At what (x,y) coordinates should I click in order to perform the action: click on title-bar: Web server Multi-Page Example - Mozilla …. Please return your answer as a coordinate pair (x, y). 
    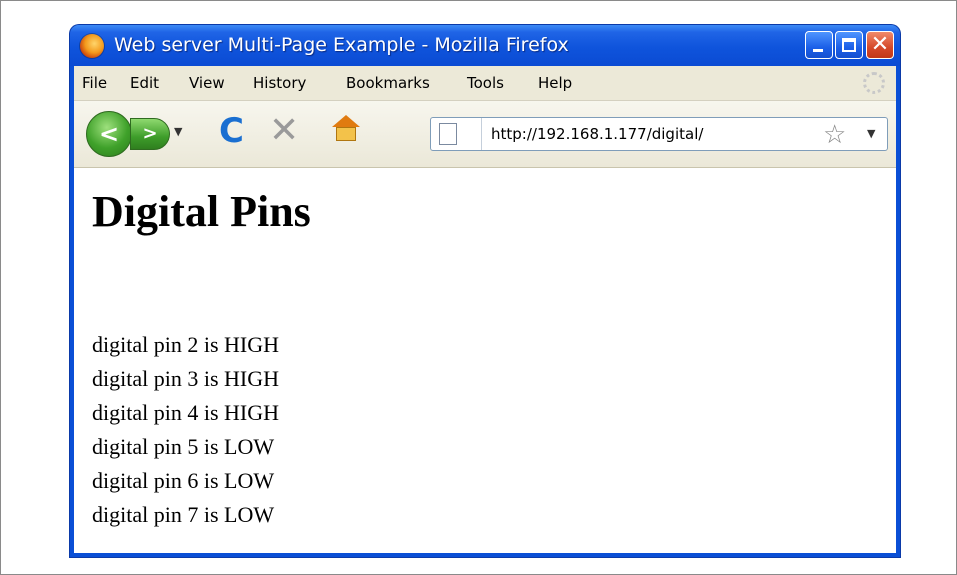
    Looking at the image, I should click on (485, 45).